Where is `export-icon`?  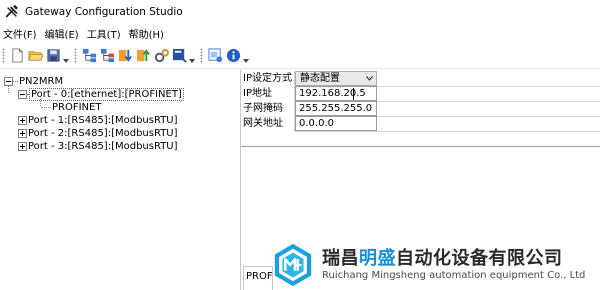 export-icon is located at coordinates (179, 55).